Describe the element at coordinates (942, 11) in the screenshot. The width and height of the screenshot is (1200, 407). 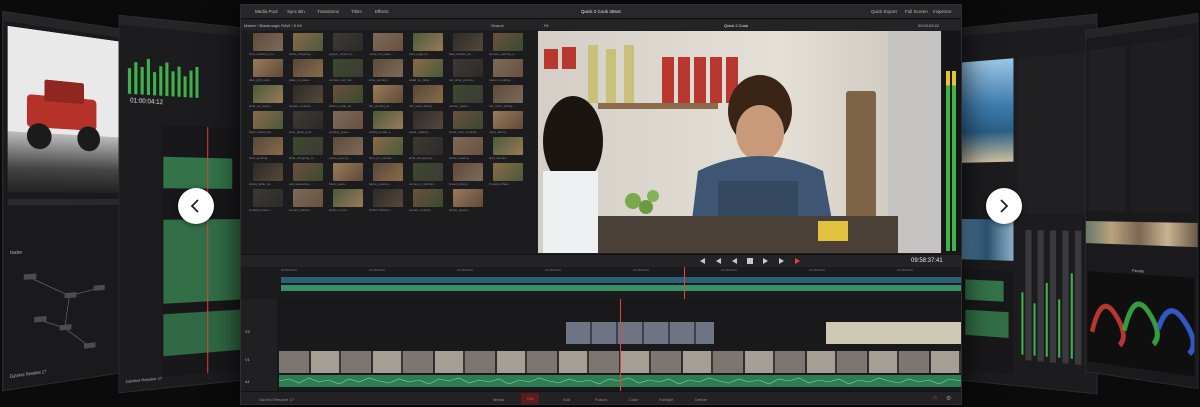
I see `inspector-tab: Inspector` at that location.